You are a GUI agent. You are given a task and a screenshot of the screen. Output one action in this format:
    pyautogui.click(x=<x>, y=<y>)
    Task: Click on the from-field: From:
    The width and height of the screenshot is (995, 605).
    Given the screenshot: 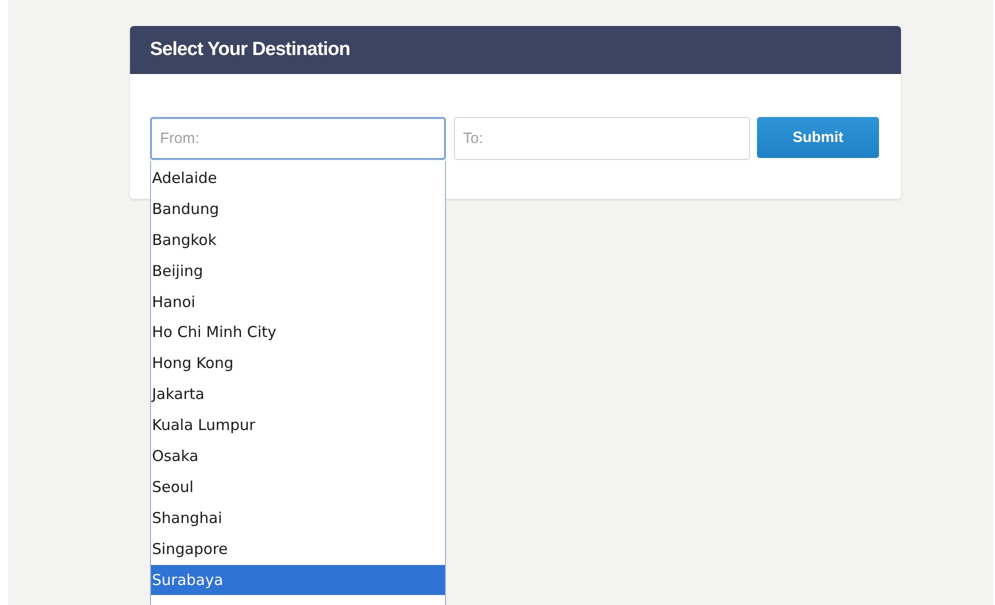 What is the action you would take?
    pyautogui.click(x=298, y=138)
    